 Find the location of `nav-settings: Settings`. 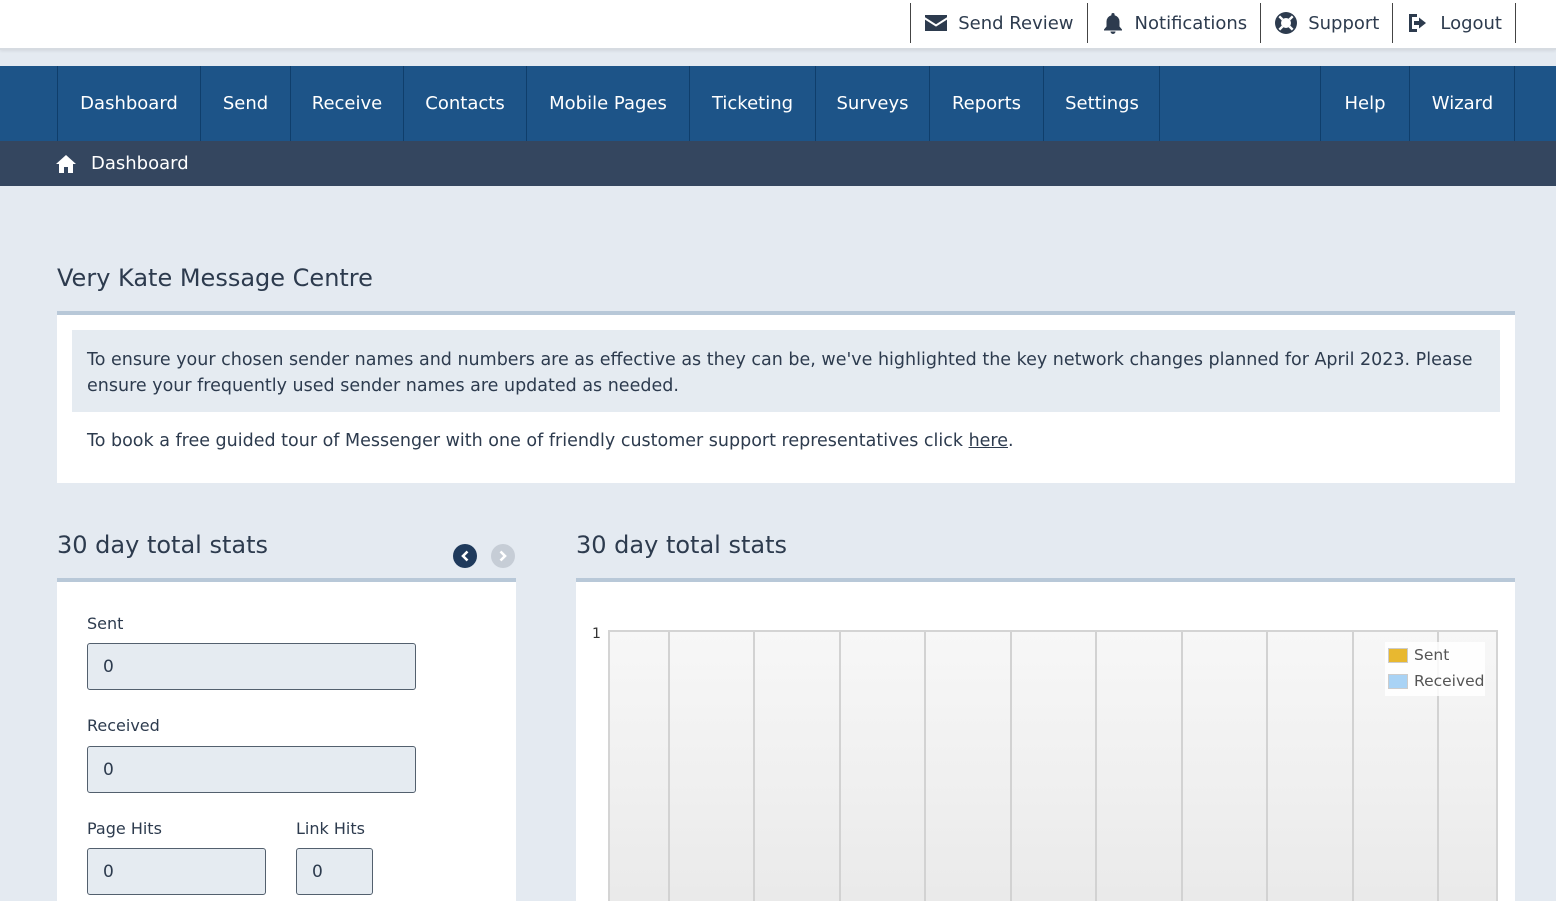

nav-settings: Settings is located at coordinates (1101, 103).